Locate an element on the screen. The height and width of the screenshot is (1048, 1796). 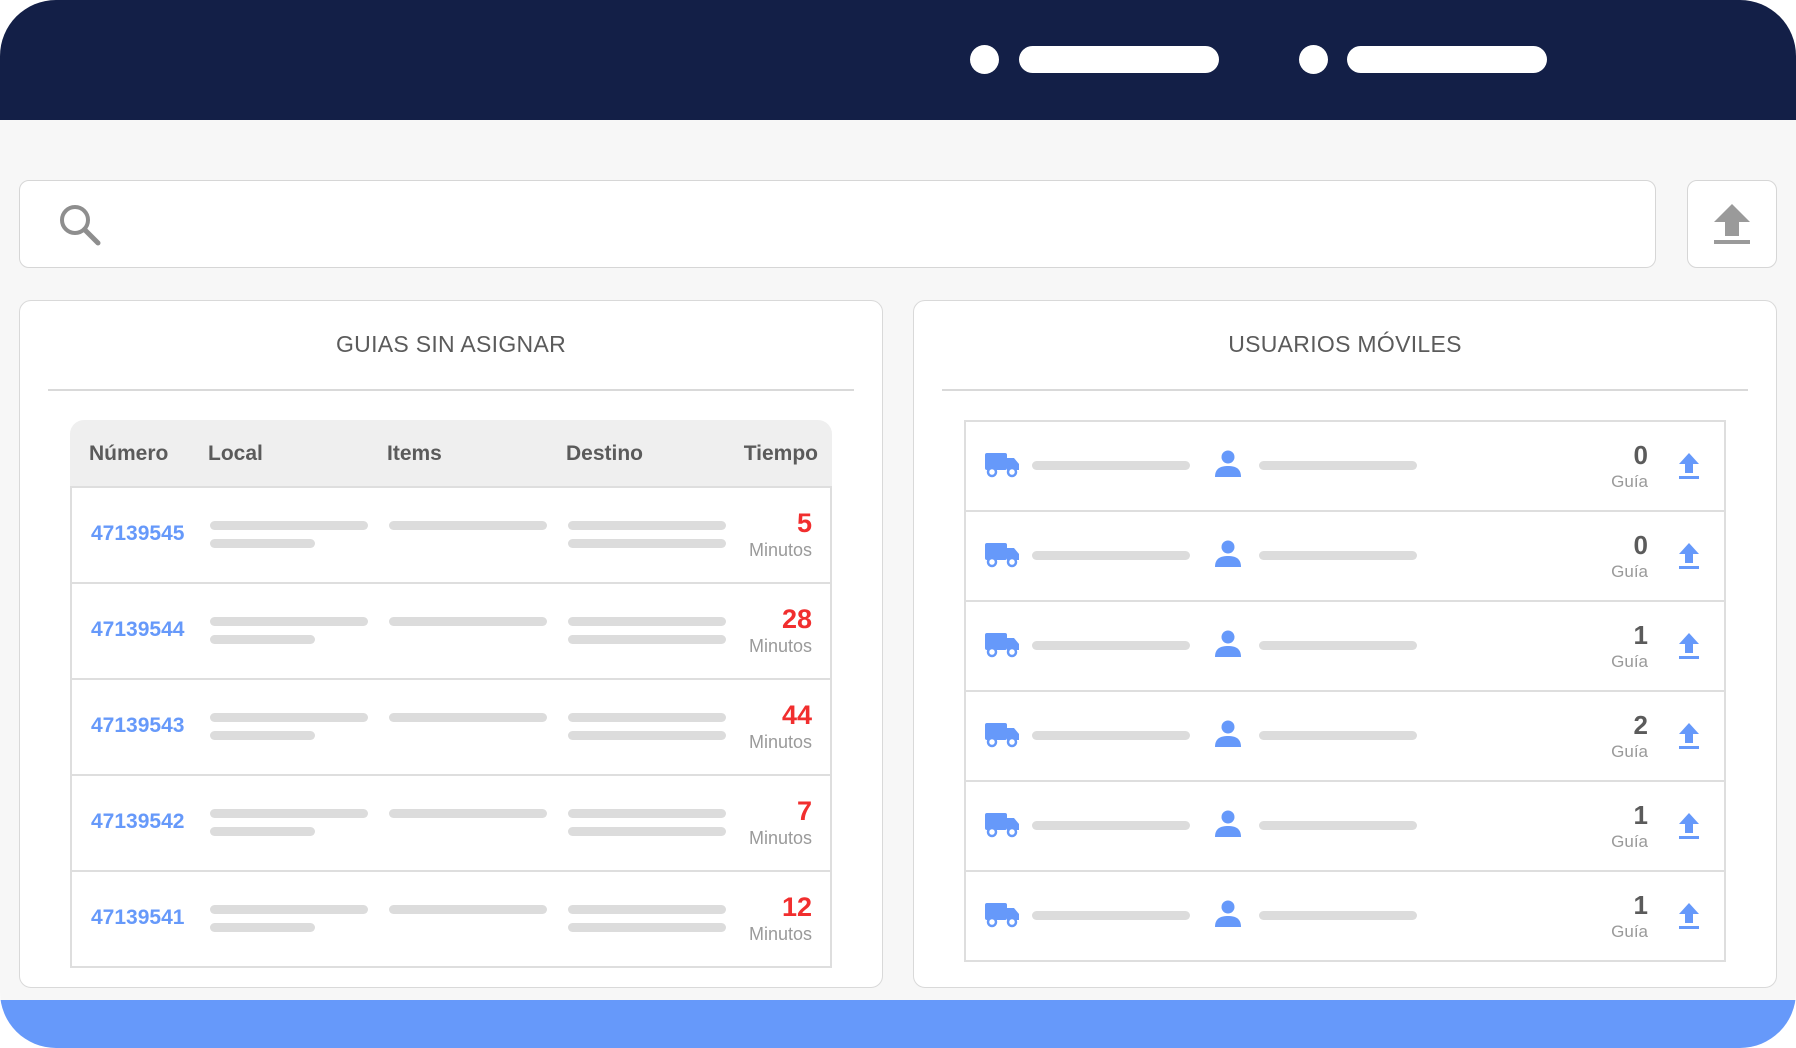
time-value: 12 is located at coordinates (796, 907).